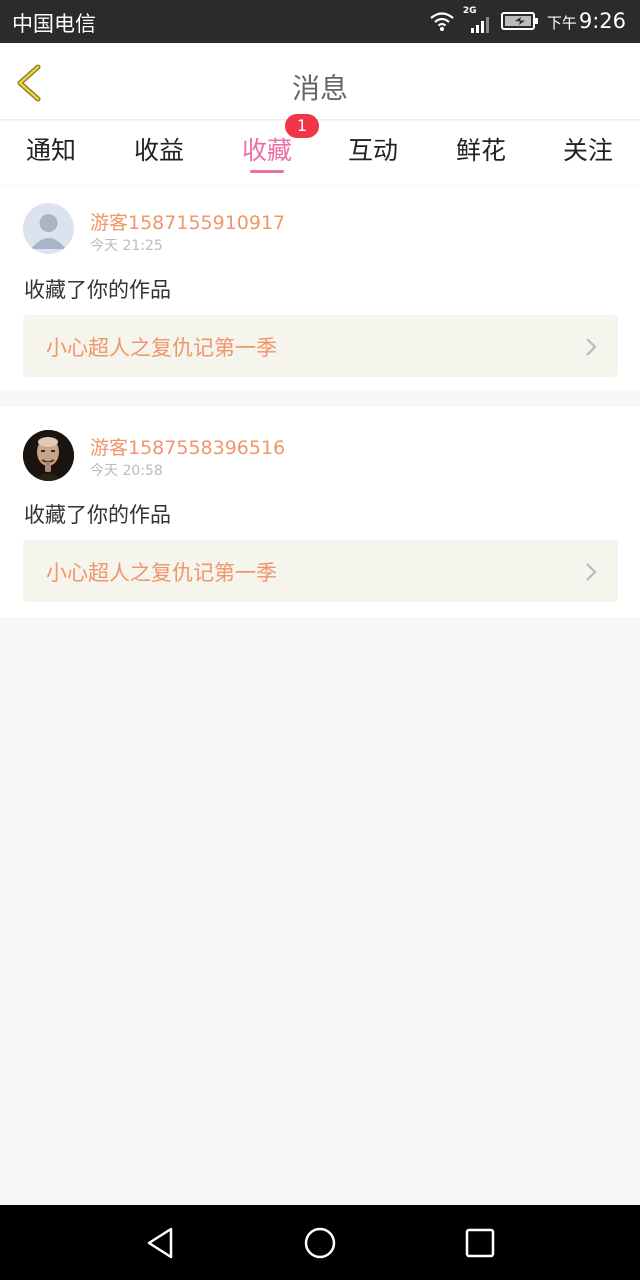  I want to click on portrait-photo, so click(48, 455).